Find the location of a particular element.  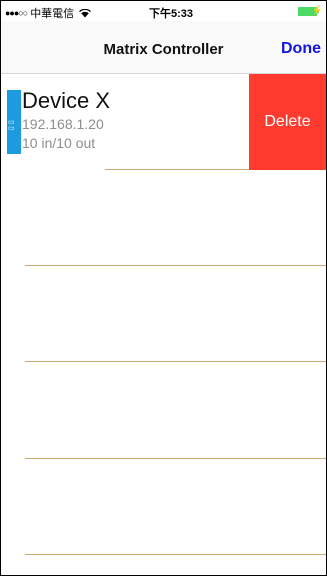

carrier-name: 中華電信 is located at coordinates (52, 14).